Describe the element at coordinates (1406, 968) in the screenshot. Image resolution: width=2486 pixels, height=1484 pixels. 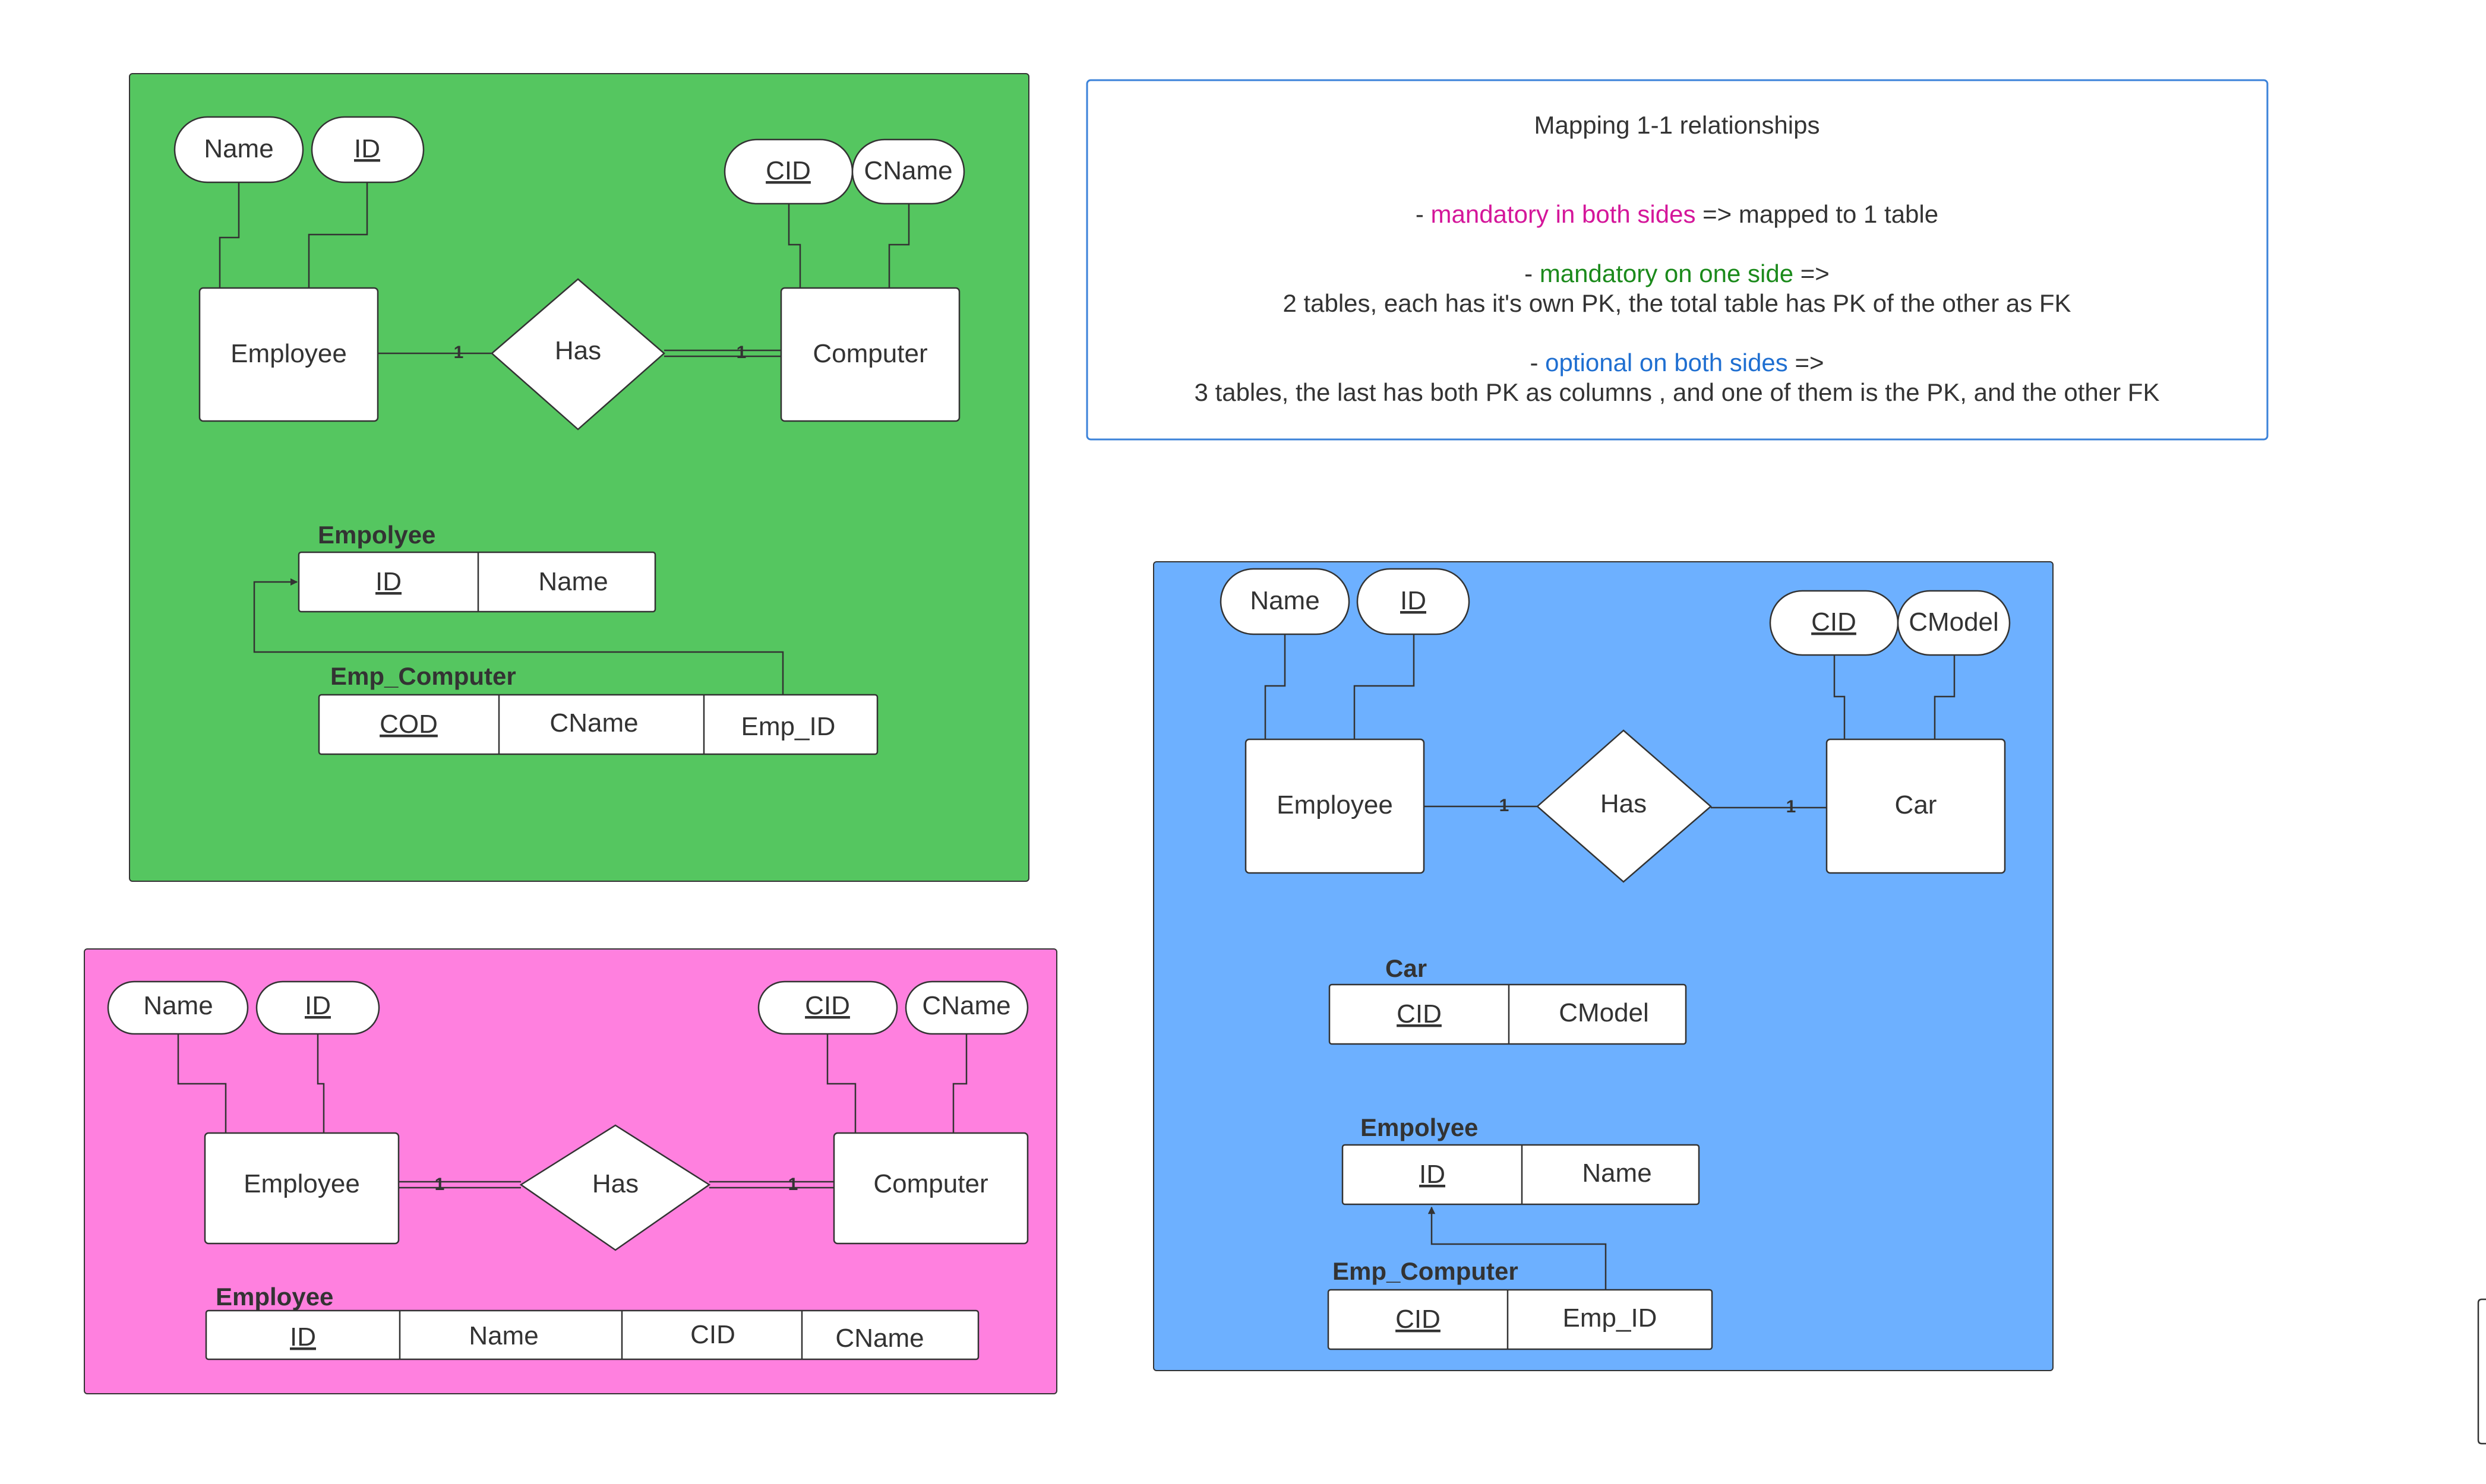
I see `table-name: Car` at that location.